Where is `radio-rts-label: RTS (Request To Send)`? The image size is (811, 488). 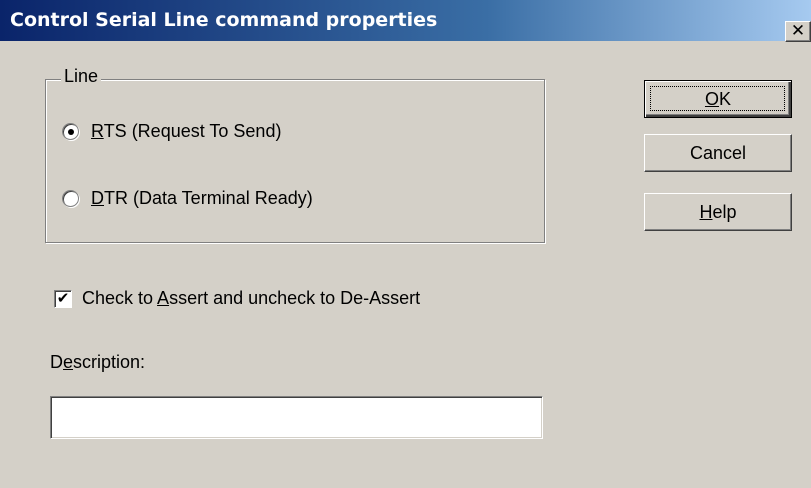 radio-rts-label: RTS (Request To Send) is located at coordinates (186, 131).